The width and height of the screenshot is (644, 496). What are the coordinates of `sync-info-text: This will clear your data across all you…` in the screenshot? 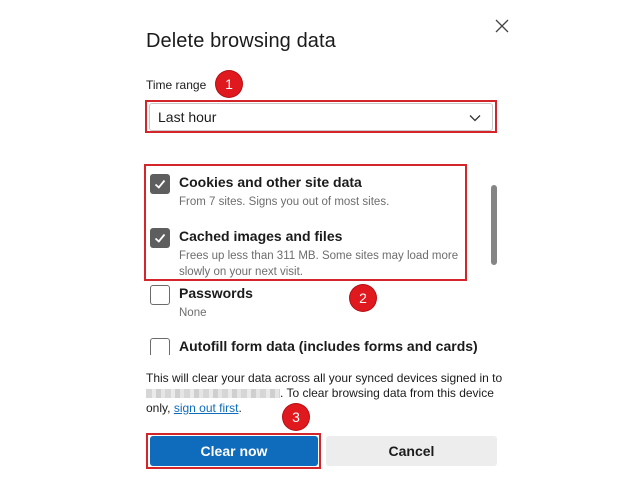 It's located at (331, 393).